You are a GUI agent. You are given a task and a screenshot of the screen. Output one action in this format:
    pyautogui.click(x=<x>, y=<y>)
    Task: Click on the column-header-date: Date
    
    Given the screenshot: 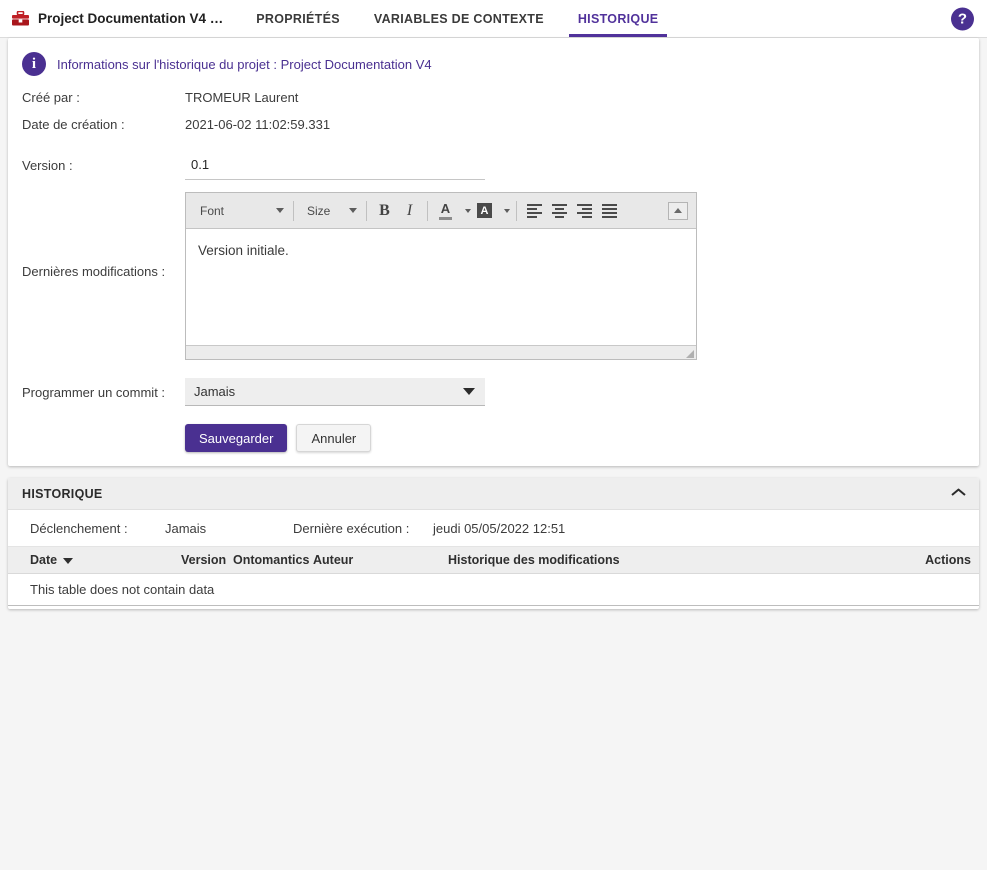 What is the action you would take?
    pyautogui.click(x=90, y=560)
    